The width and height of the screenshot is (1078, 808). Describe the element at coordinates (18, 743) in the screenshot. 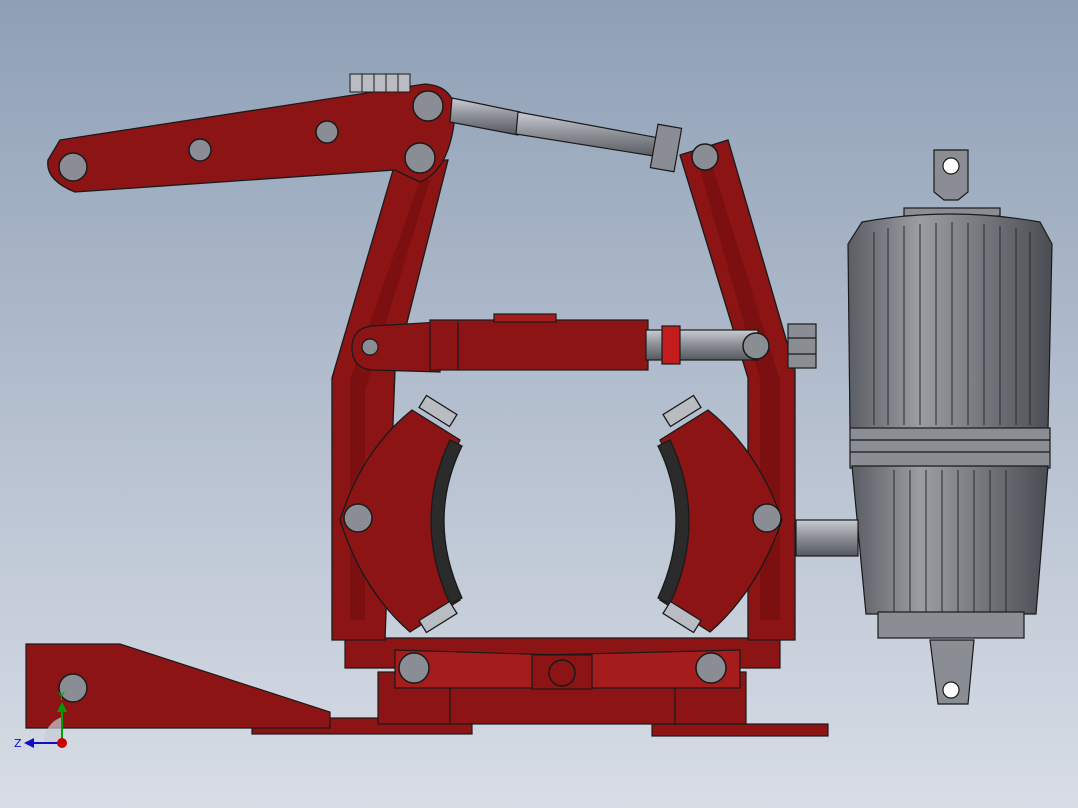

I see `triad-z-label: Z` at that location.